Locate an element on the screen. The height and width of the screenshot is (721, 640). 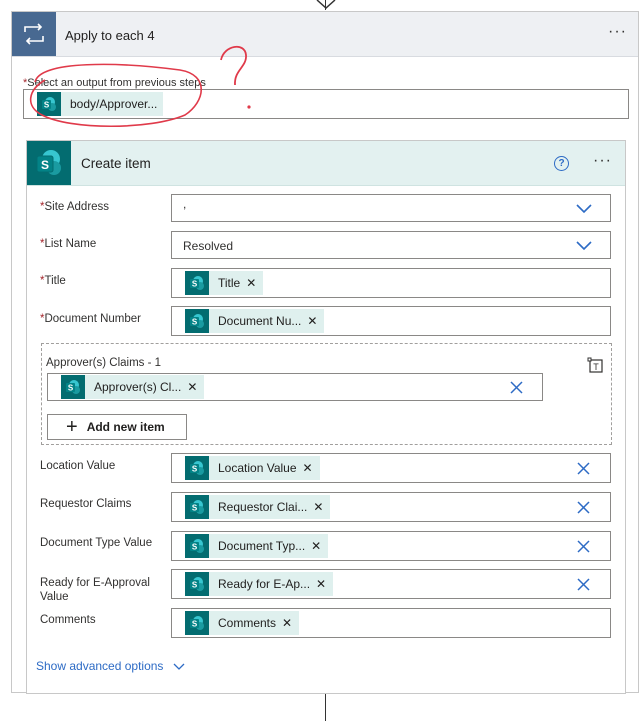
svg-text: T is located at coordinates (596, 367).